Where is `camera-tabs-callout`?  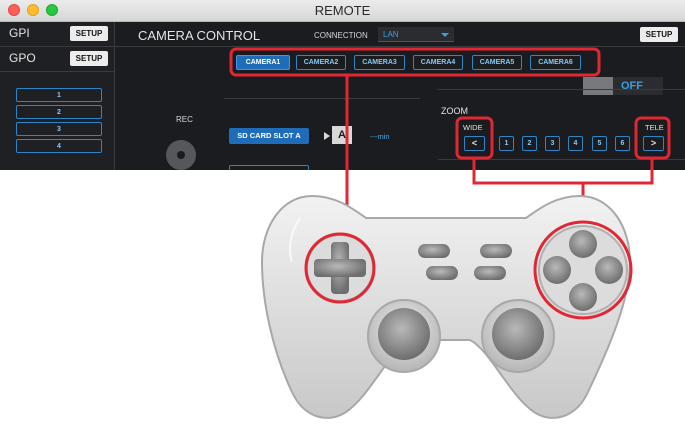 camera-tabs-callout is located at coordinates (415, 62).